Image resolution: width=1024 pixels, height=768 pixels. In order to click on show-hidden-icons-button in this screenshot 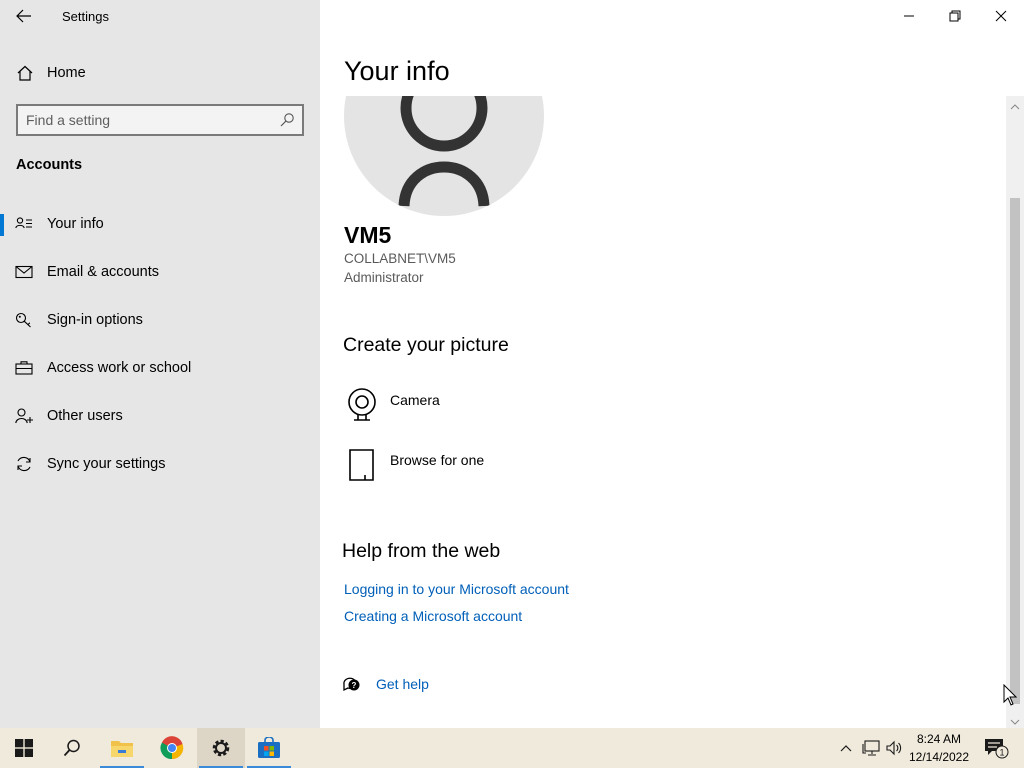, I will do `click(846, 748)`.